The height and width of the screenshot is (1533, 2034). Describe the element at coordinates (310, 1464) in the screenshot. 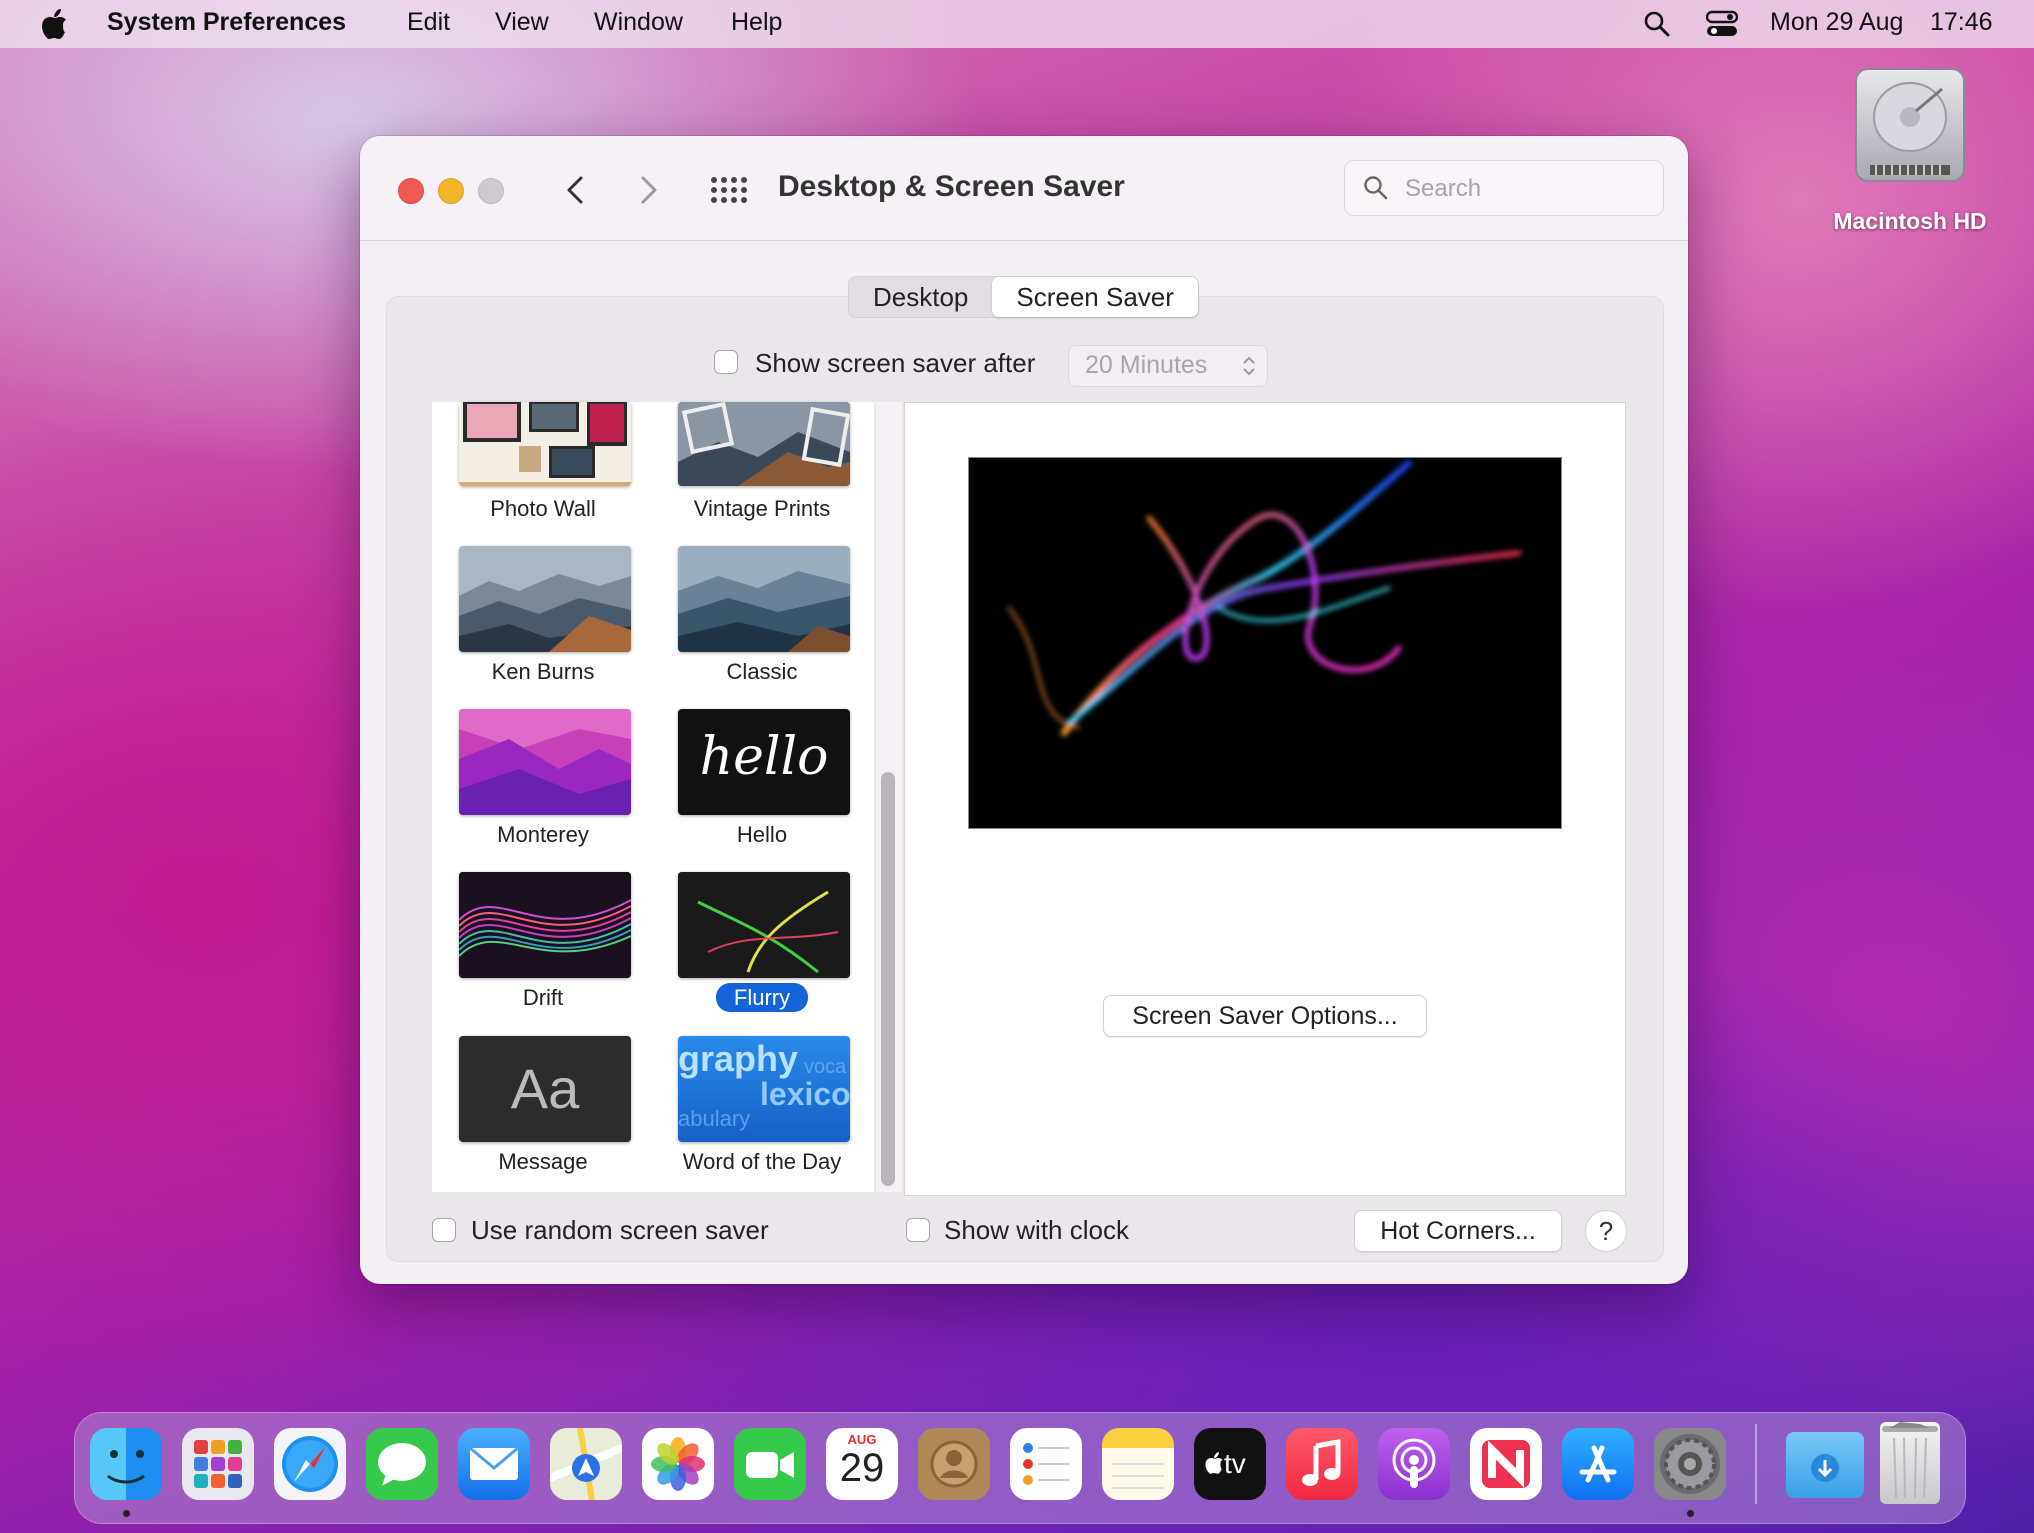

I see `safari-icon` at that location.